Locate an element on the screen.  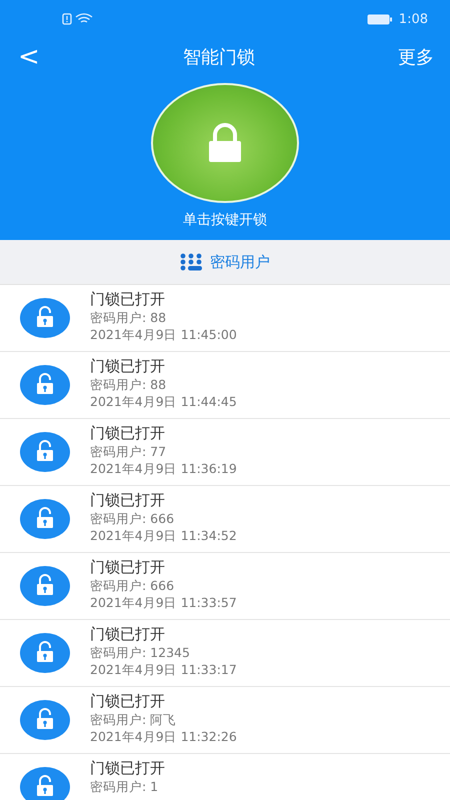
record-row: 门锁已打开 密码用户: 88 2021年4月9日 11:44:45 is located at coordinates (225, 385).